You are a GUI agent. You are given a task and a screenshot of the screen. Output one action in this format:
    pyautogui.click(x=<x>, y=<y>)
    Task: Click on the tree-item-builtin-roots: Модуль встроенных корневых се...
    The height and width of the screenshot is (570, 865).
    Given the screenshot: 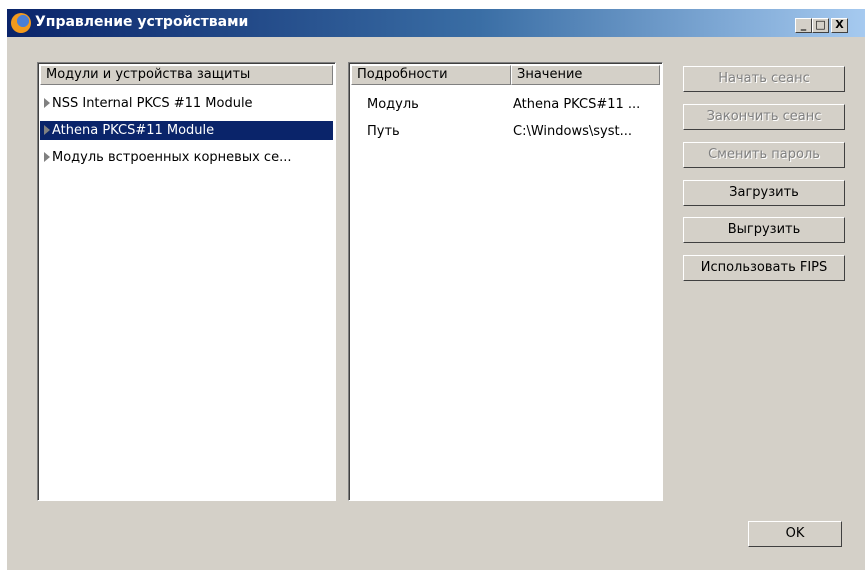 What is the action you would take?
    pyautogui.click(x=186, y=157)
    